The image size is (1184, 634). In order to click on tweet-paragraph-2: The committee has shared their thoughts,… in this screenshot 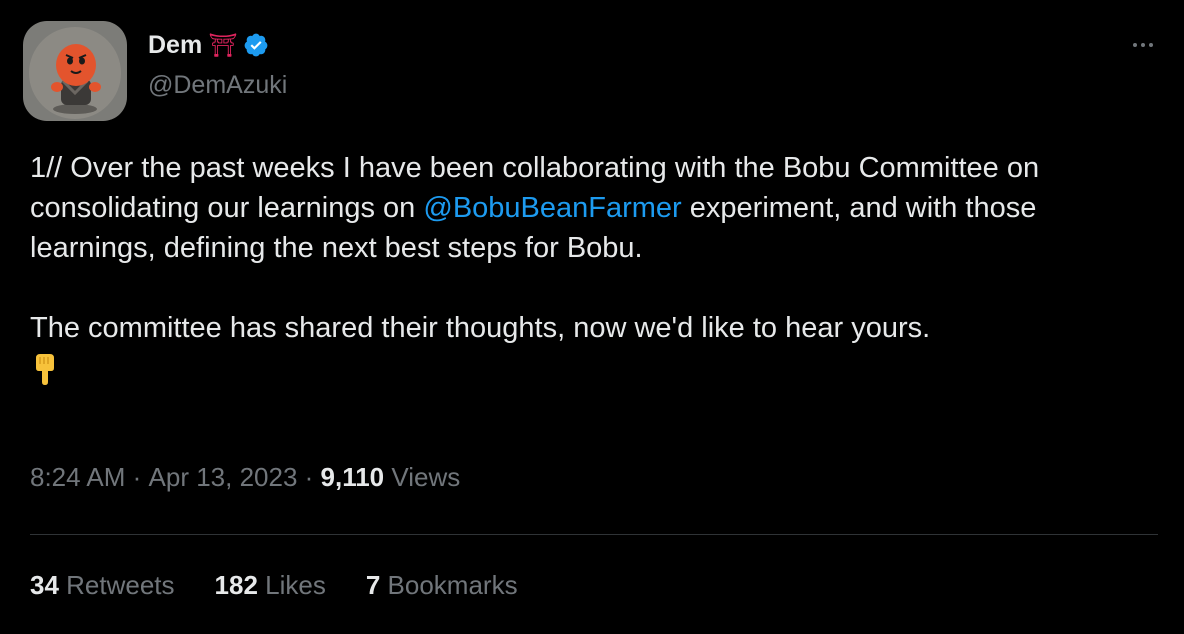, I will do `click(590, 328)`.